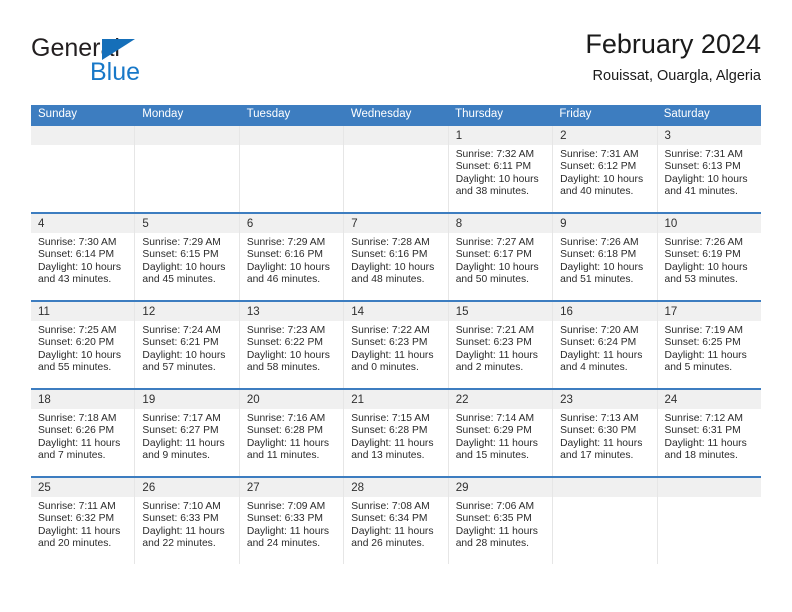  What do you see at coordinates (163, 114) in the screenshot?
I see `weekday-monday: Monday` at bounding box center [163, 114].